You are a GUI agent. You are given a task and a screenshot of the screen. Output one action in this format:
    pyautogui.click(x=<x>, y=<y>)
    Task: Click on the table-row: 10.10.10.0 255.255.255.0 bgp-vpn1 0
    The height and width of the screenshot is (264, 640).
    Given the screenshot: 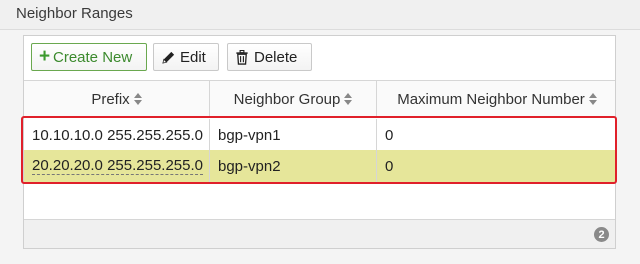 What is the action you would take?
    pyautogui.click(x=319, y=135)
    